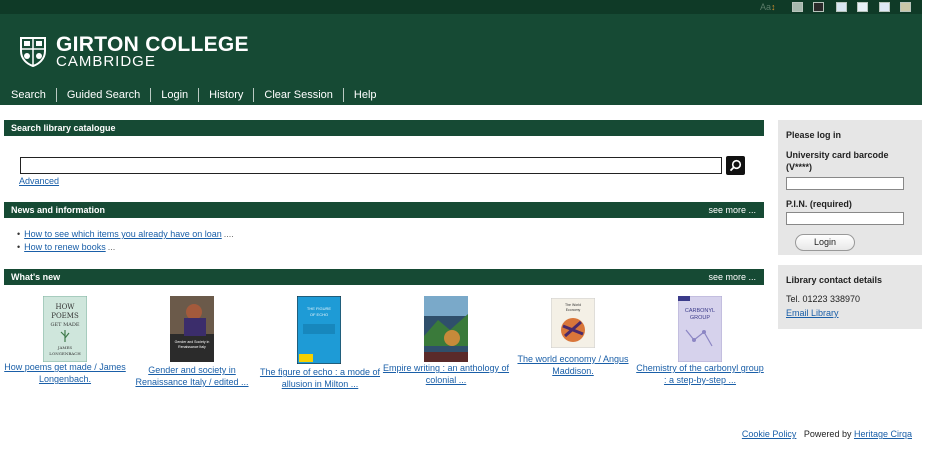 The height and width of the screenshot is (450, 930). What do you see at coordinates (837, 161) in the screenshot?
I see `barcode-label: University card barcode (V****)` at bounding box center [837, 161].